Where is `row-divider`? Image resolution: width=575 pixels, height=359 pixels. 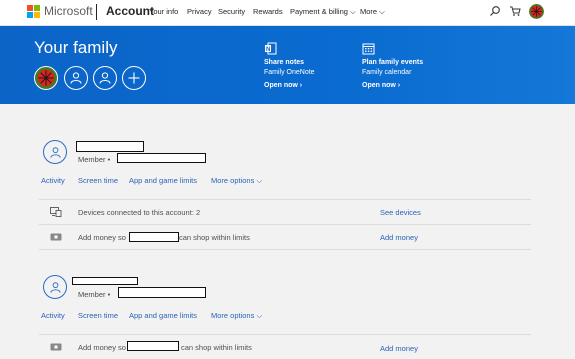 row-divider is located at coordinates (285, 249).